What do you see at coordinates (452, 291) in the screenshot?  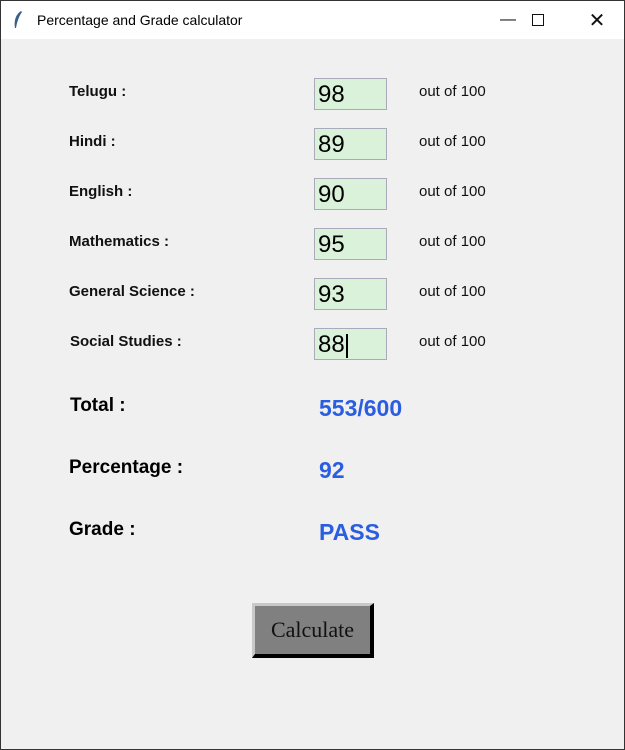 I see `science-max: out of 100` at bounding box center [452, 291].